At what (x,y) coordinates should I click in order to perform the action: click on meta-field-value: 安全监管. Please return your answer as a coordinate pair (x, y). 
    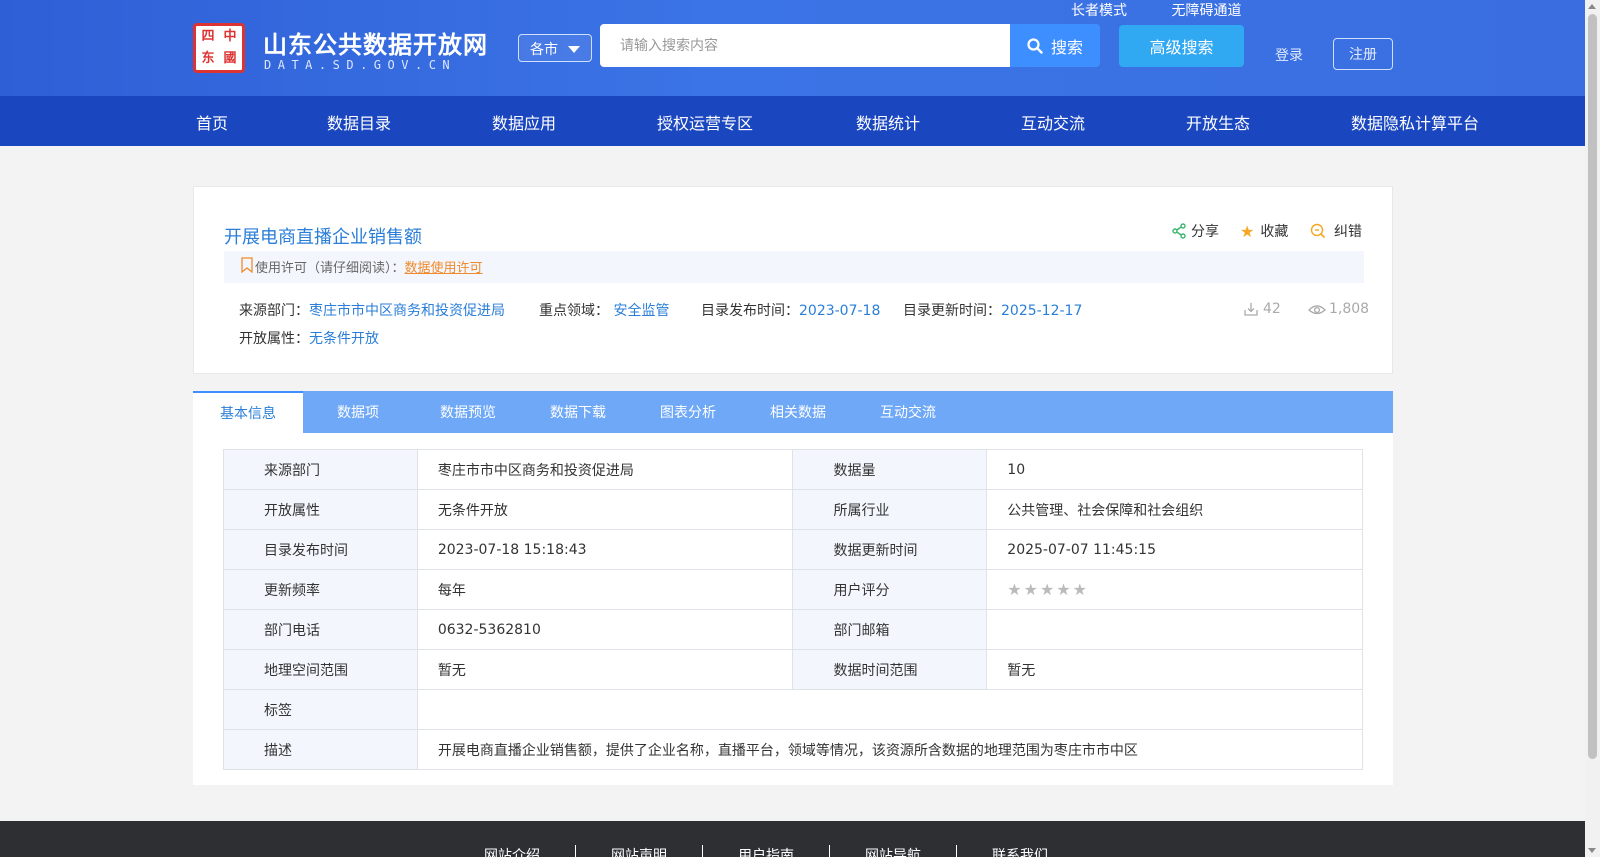
    Looking at the image, I should click on (641, 311).